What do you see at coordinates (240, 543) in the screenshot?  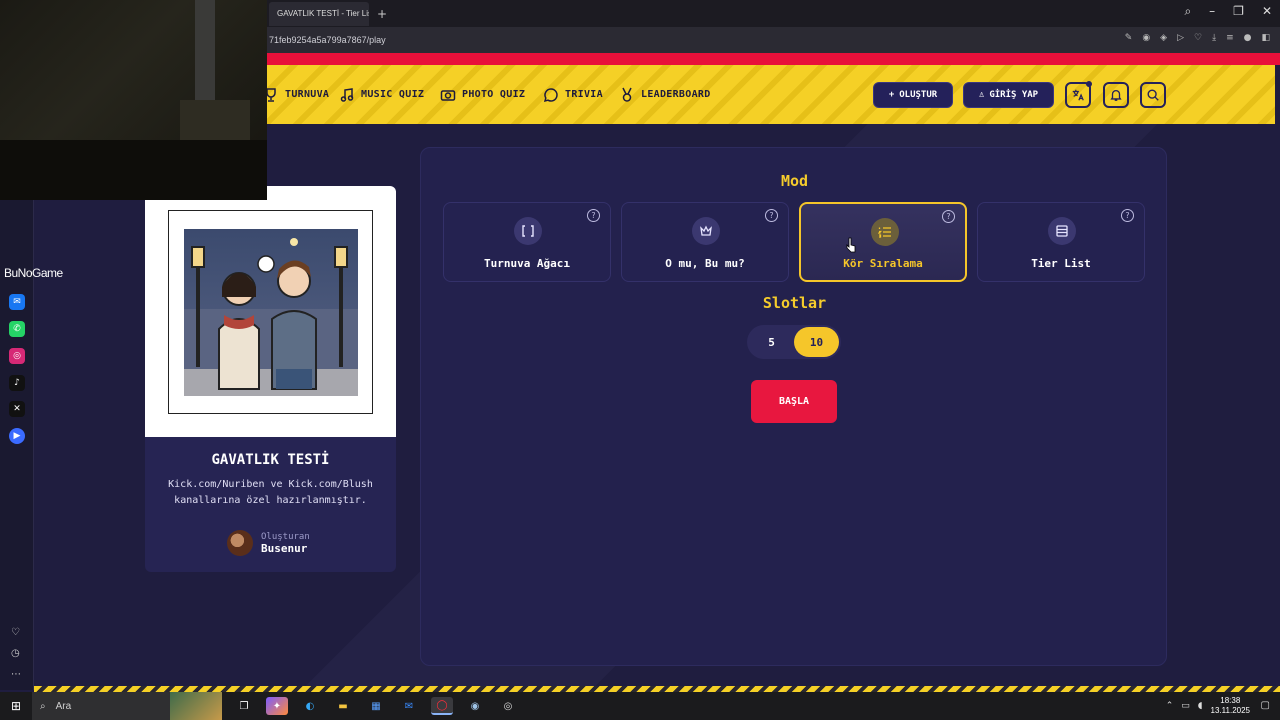 I see `avatar` at bounding box center [240, 543].